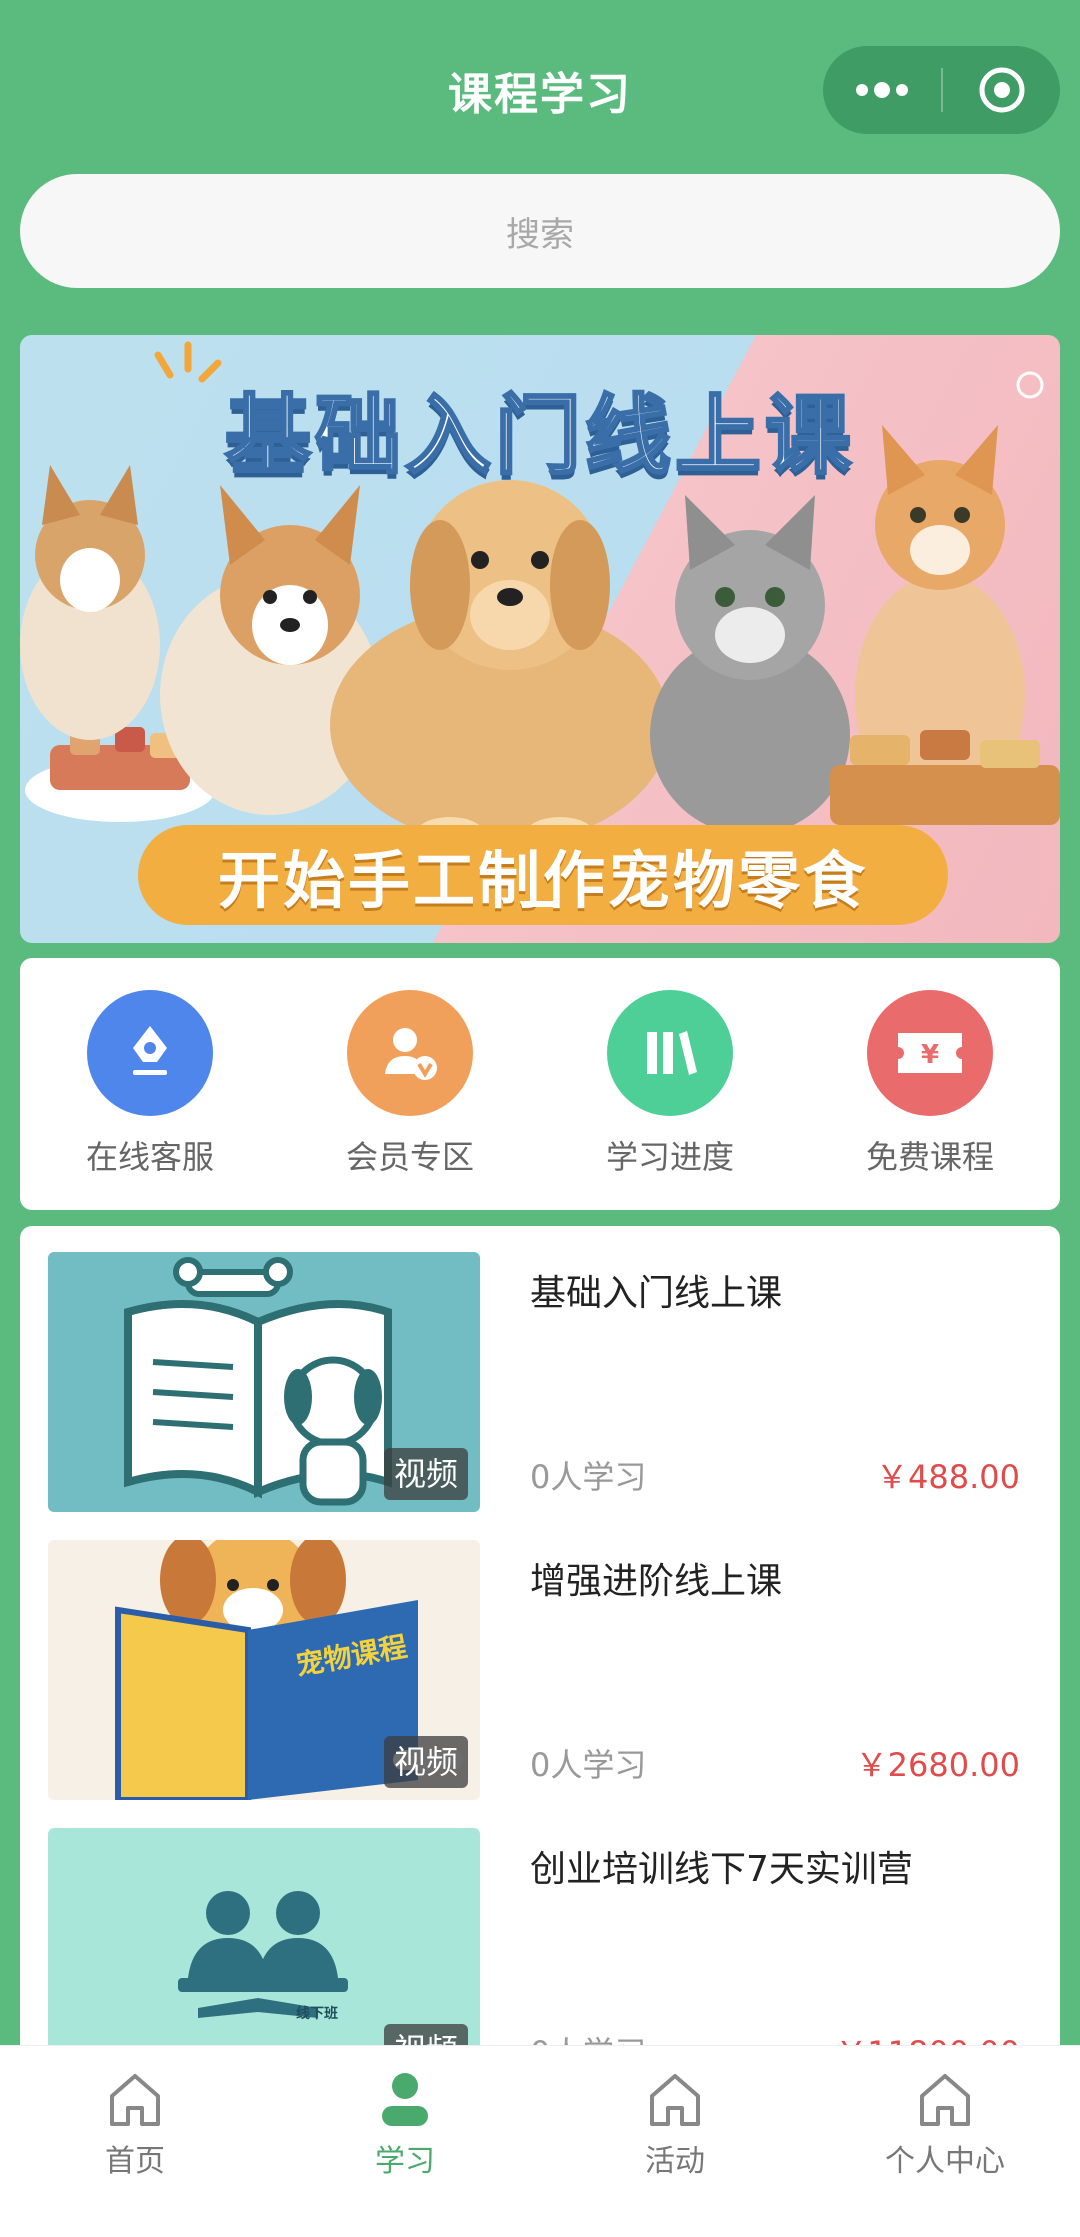 The image size is (1080, 2237). I want to click on search-input: 搜索, so click(540, 231).